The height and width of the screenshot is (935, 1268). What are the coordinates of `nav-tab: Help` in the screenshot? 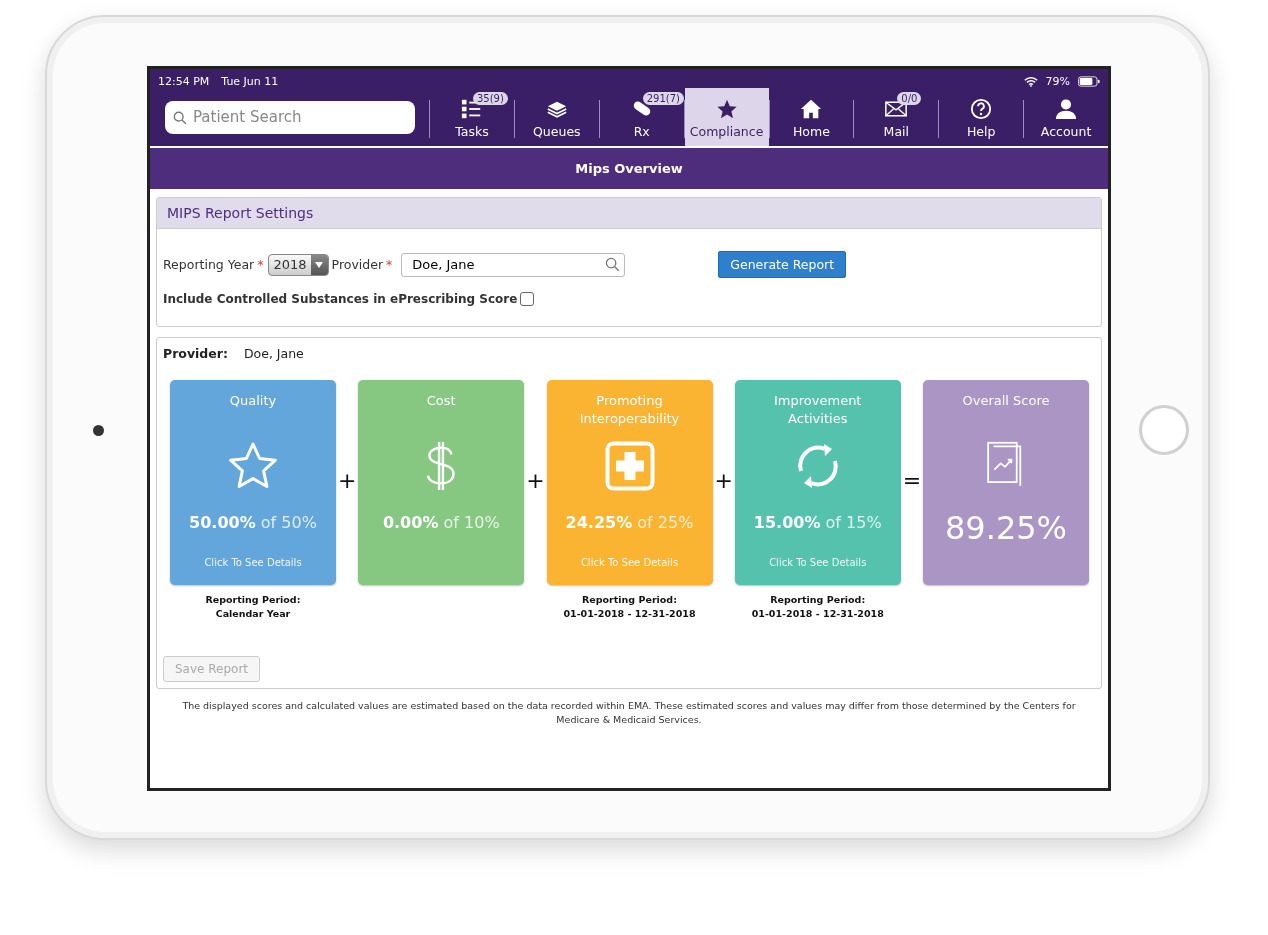 It's located at (981, 117).